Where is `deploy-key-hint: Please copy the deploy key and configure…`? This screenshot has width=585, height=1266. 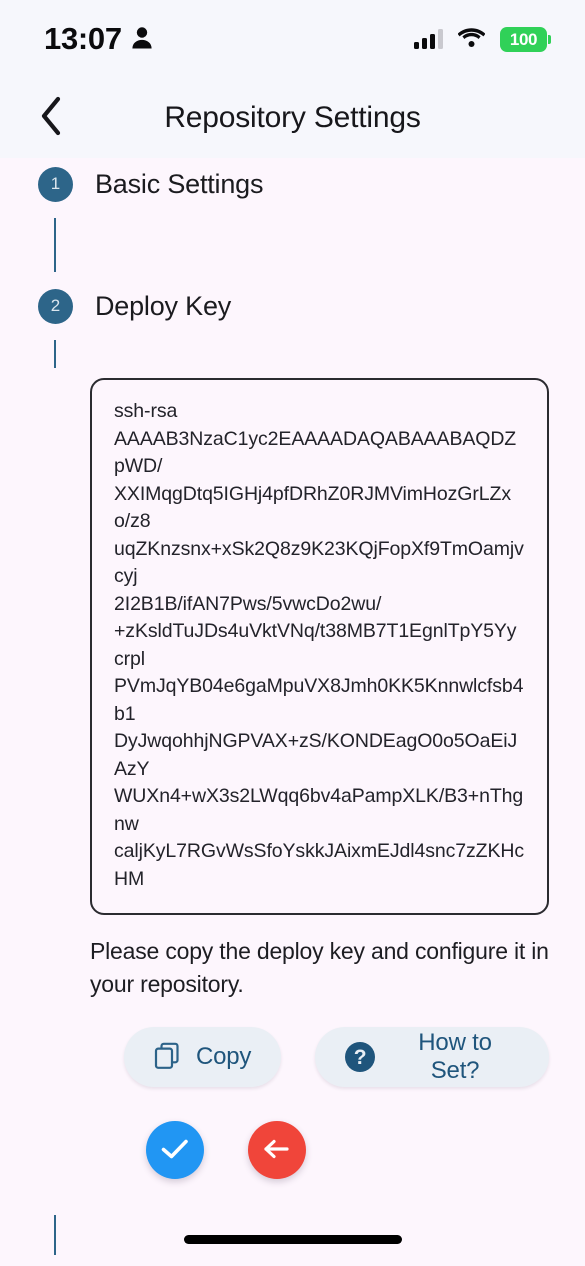 deploy-key-hint: Please copy the deploy key and configure… is located at coordinates (319, 967).